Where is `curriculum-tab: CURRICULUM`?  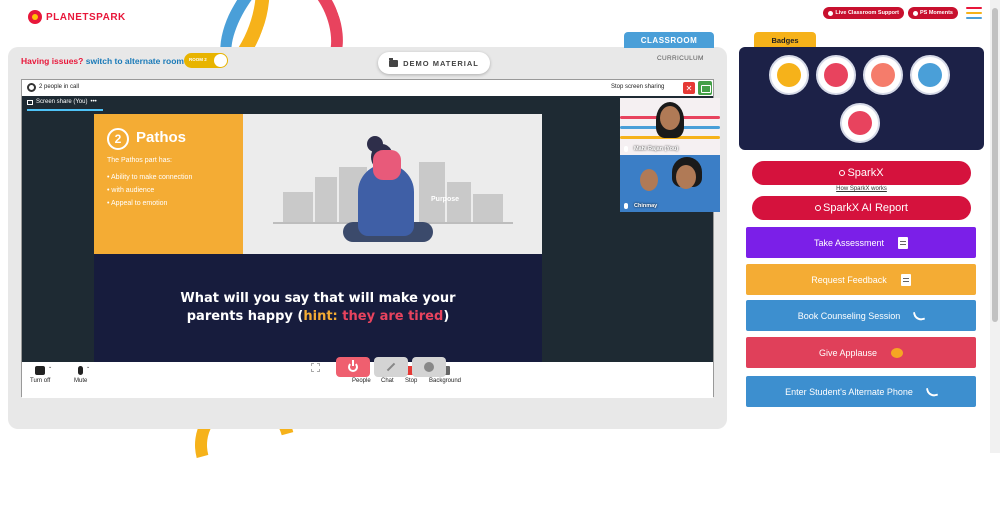
curriculum-tab: CURRICULUM is located at coordinates (680, 58).